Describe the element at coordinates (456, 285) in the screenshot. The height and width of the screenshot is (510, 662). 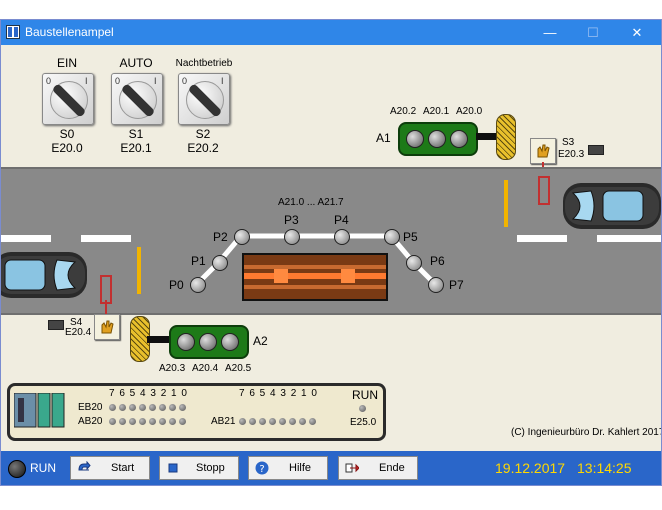
I see `marquee-label-p7: P7` at that location.